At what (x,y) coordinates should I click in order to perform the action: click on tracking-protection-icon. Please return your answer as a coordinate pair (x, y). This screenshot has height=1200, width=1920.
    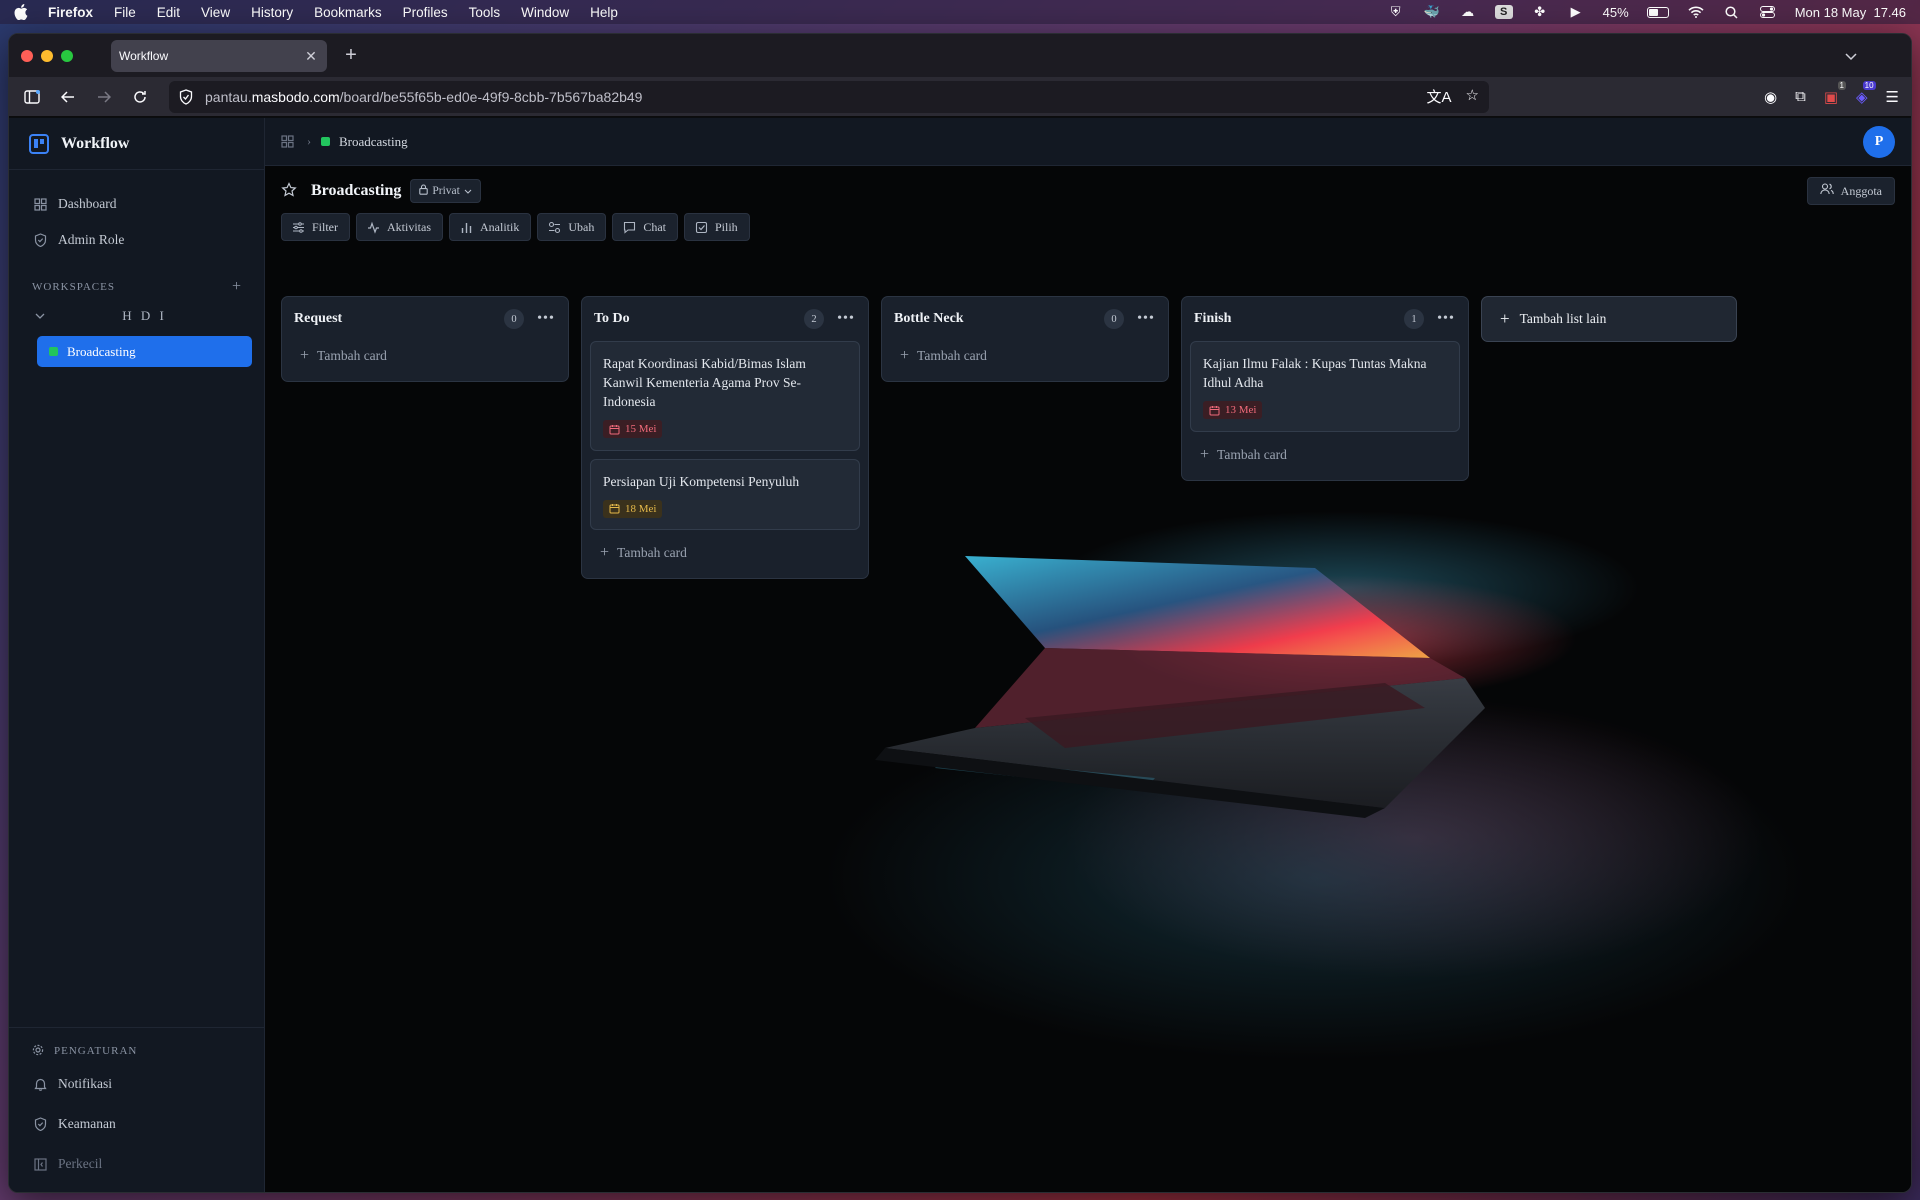
    Looking at the image, I should click on (187, 96).